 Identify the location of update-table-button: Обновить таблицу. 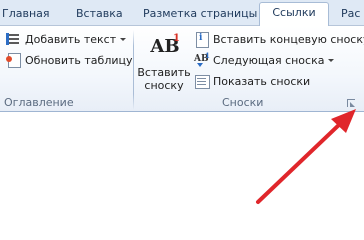
(69, 60).